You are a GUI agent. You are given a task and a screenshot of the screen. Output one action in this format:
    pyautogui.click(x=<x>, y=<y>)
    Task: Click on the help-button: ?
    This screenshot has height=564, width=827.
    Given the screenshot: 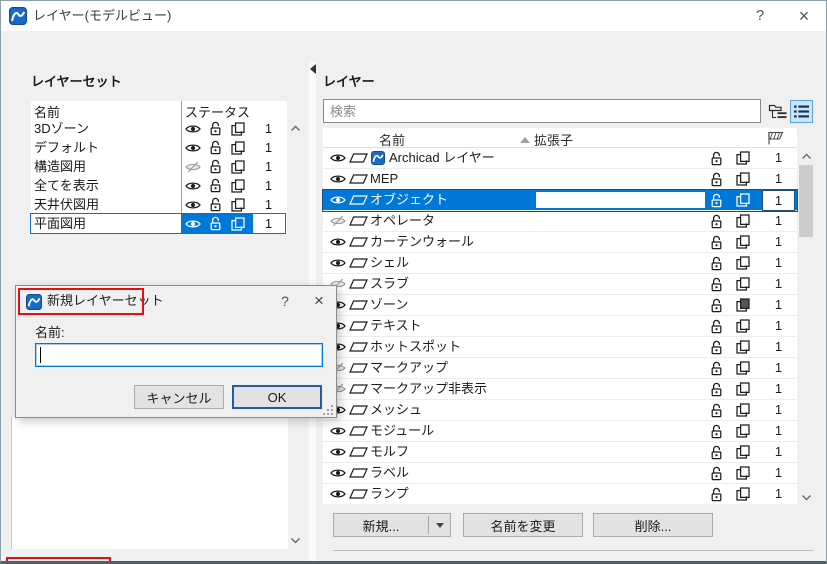 What is the action you would take?
    pyautogui.click(x=760, y=16)
    